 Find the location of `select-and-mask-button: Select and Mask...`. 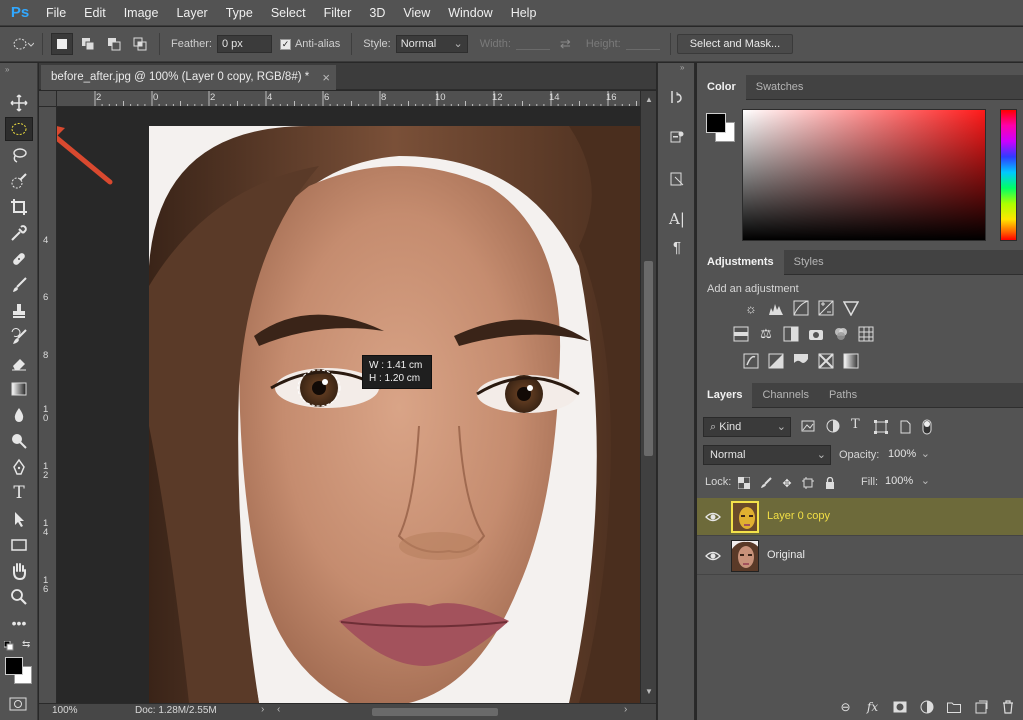

select-and-mask-button: Select and Mask... is located at coordinates (735, 44).